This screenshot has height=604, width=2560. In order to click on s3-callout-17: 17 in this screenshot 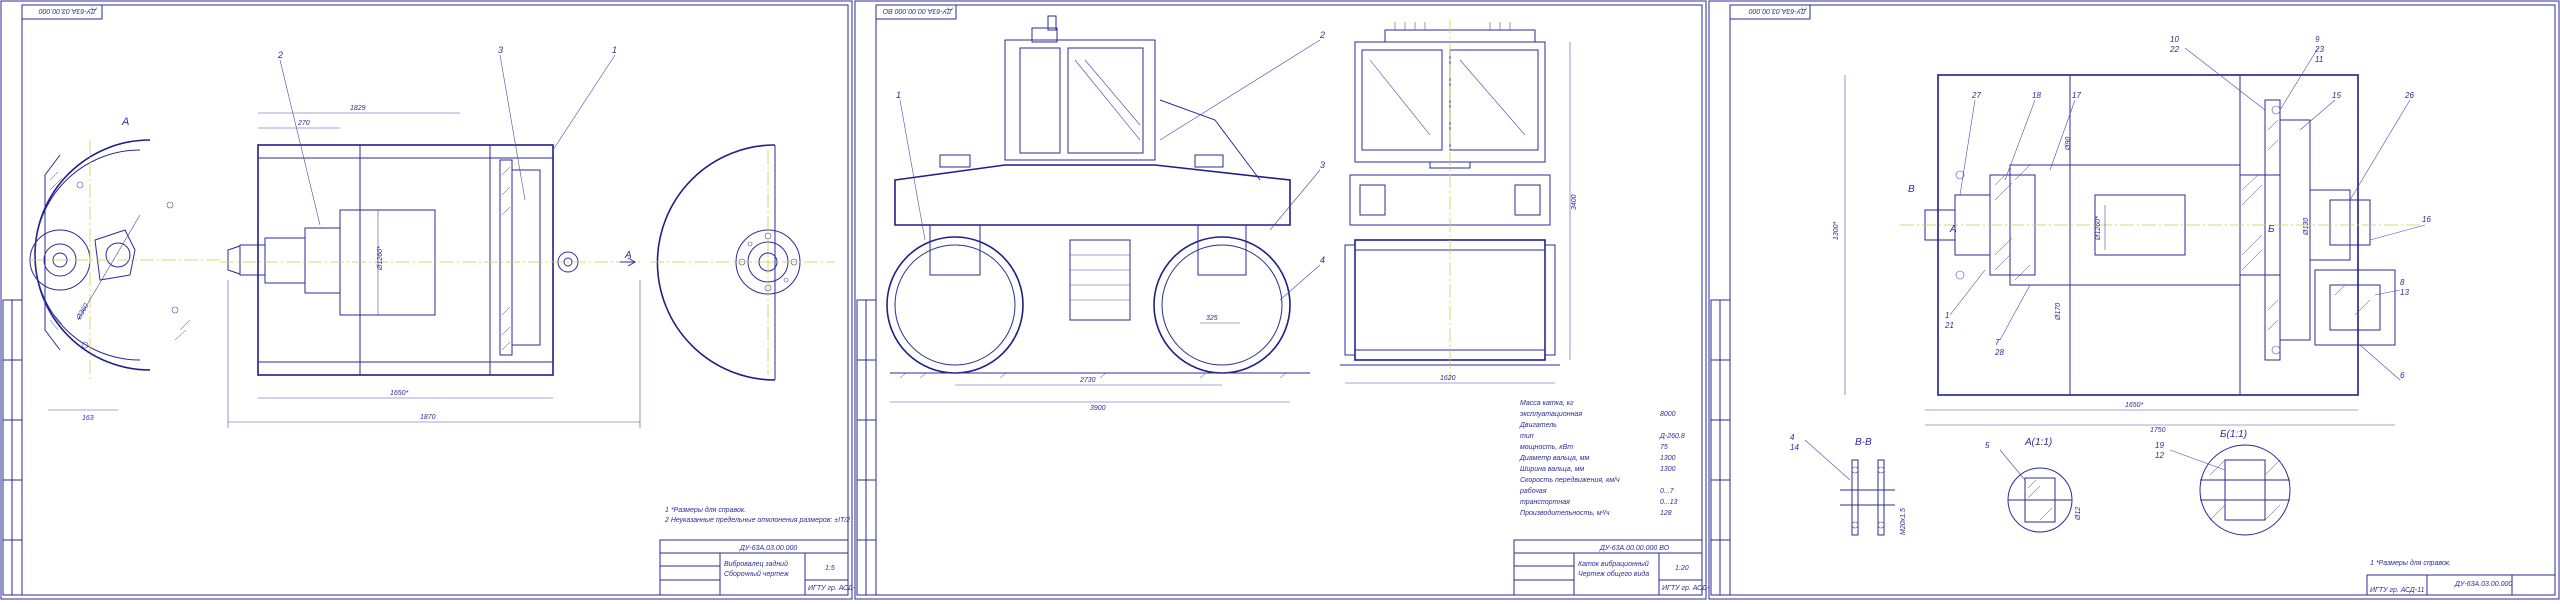, I will do `click(2076, 95)`.